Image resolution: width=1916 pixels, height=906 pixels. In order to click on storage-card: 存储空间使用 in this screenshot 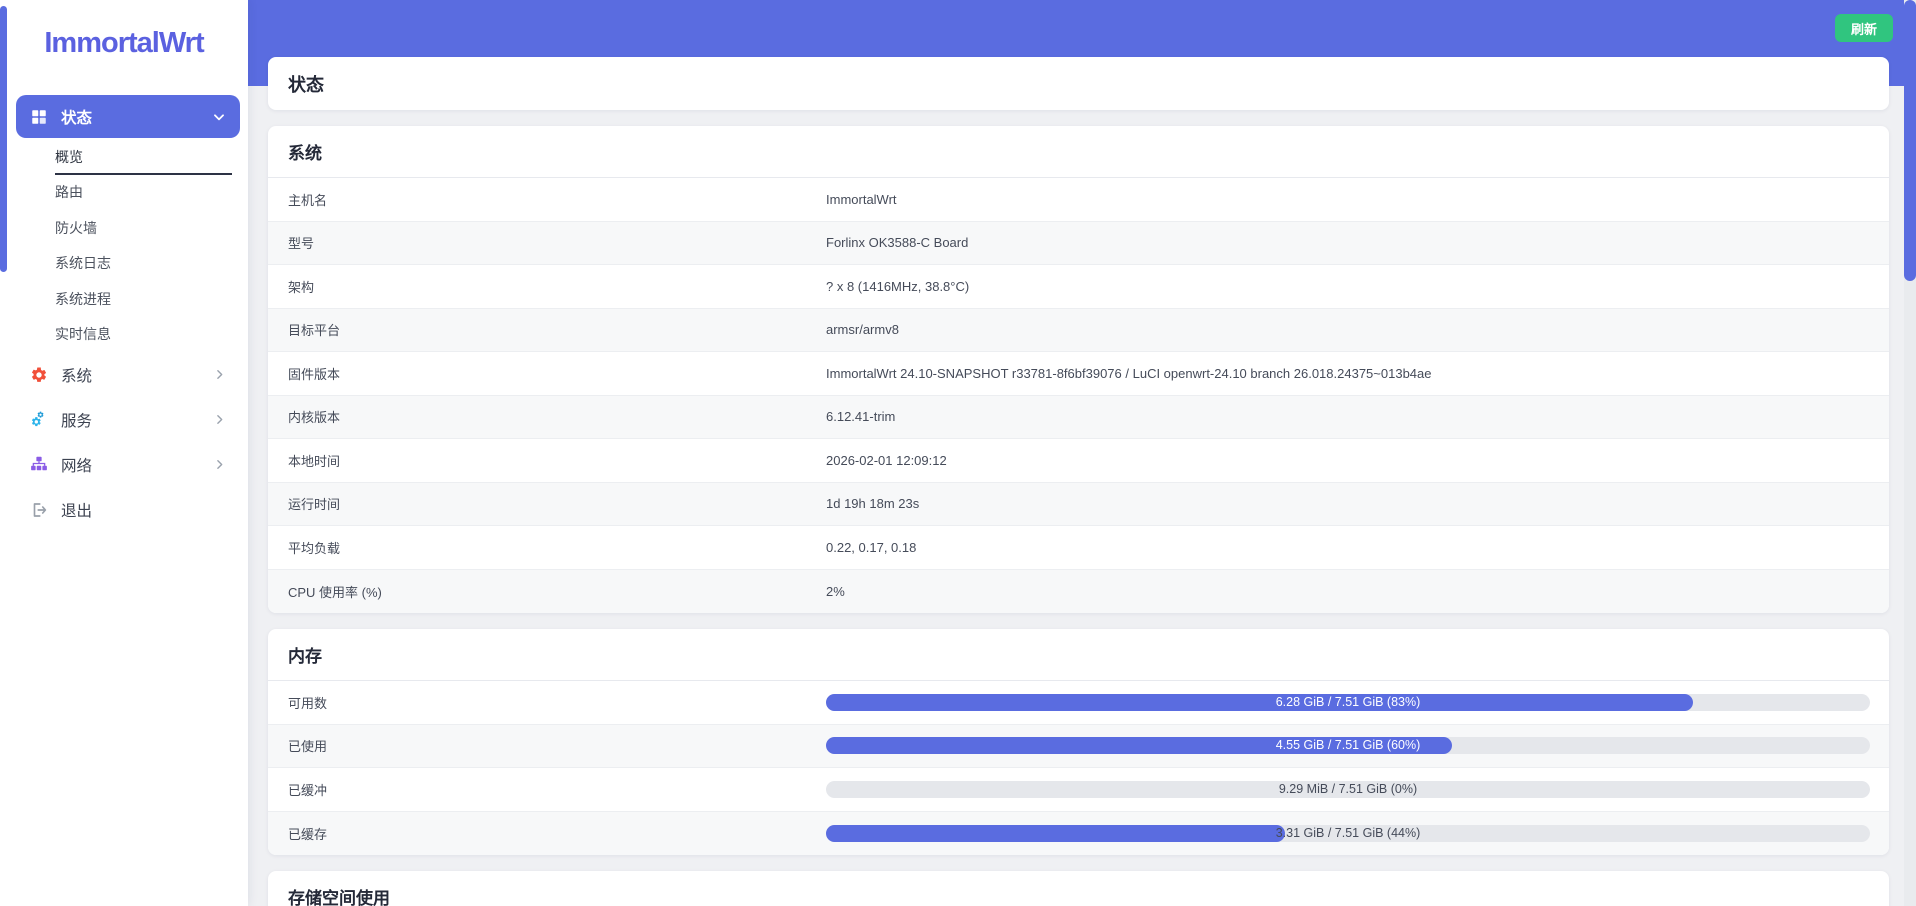, I will do `click(1078, 888)`.